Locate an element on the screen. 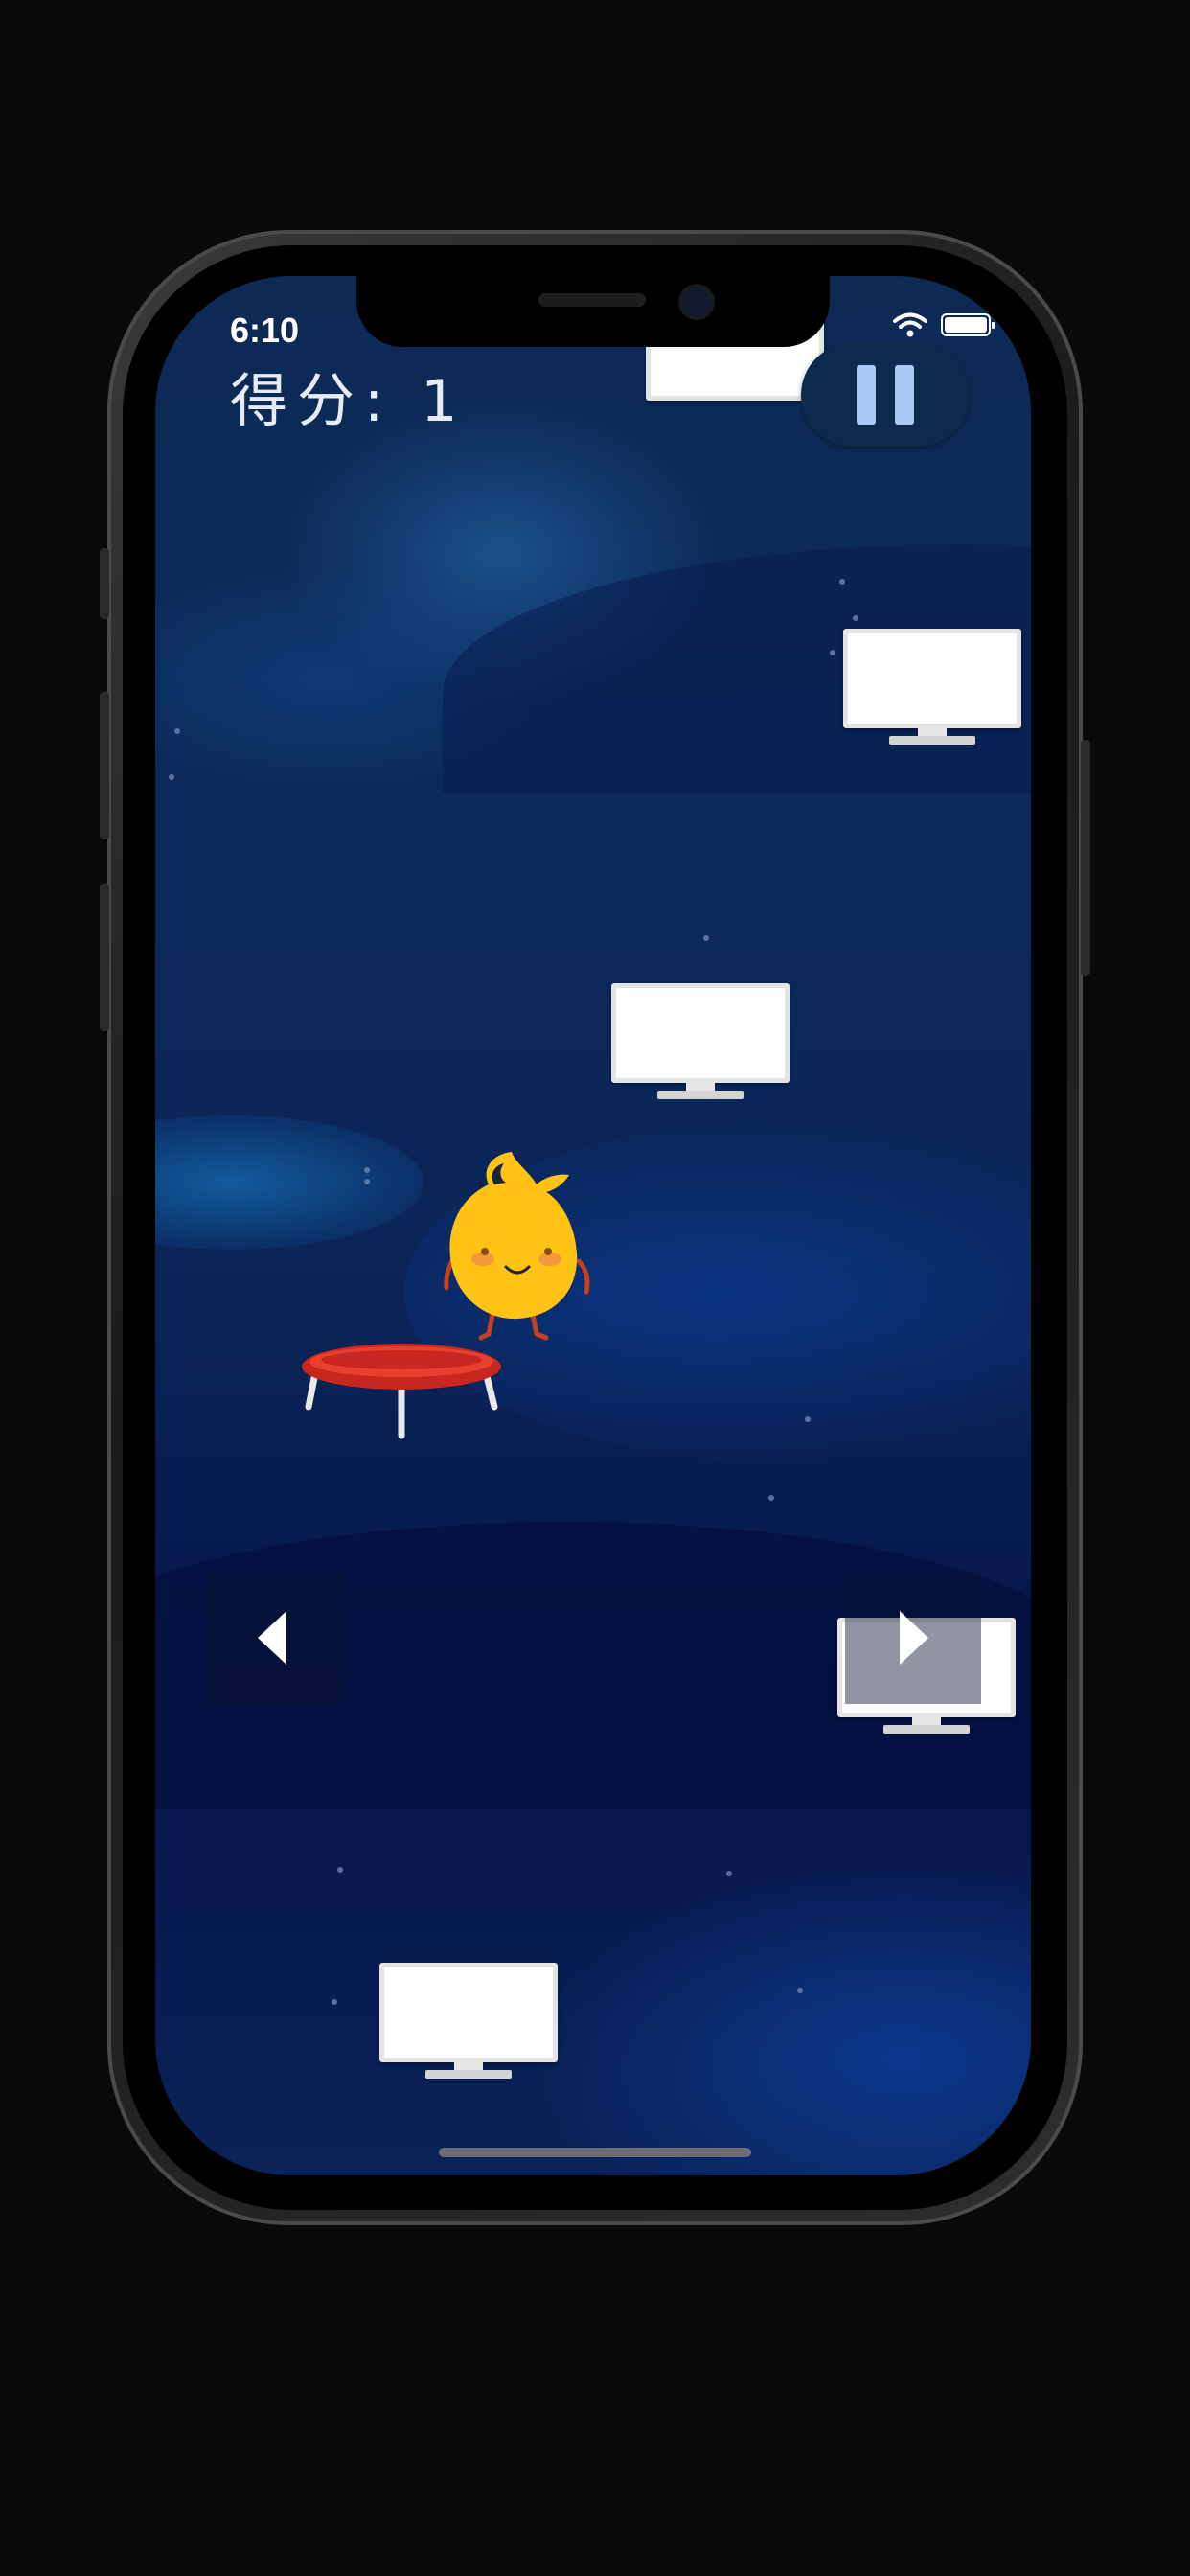 Image resolution: width=1190 pixels, height=2576 pixels. notch is located at coordinates (593, 311).